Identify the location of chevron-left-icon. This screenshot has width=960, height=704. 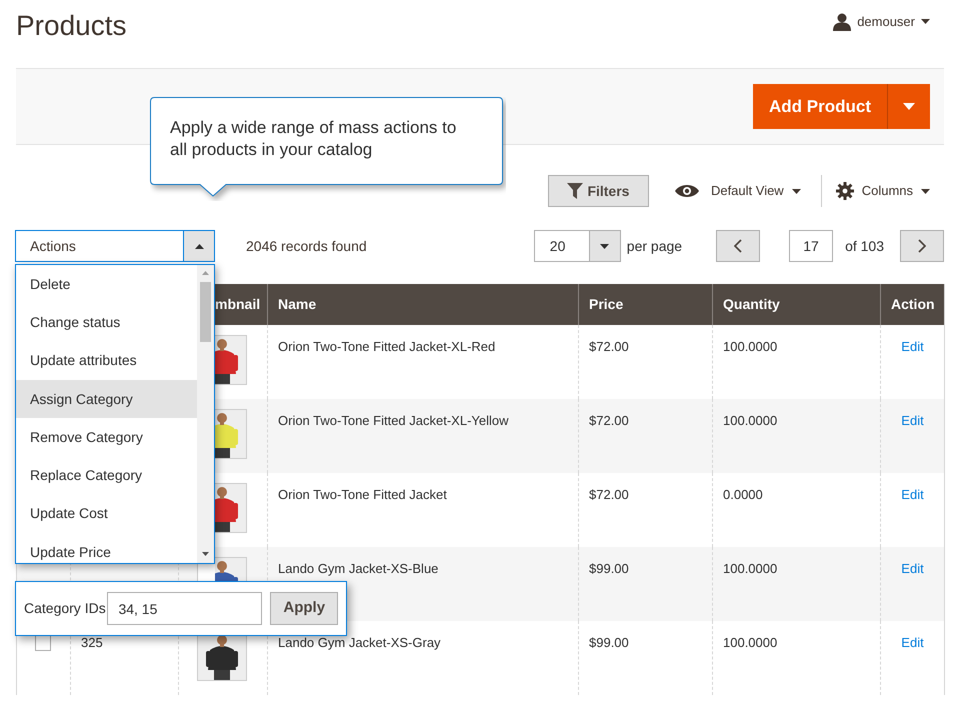
(738, 246).